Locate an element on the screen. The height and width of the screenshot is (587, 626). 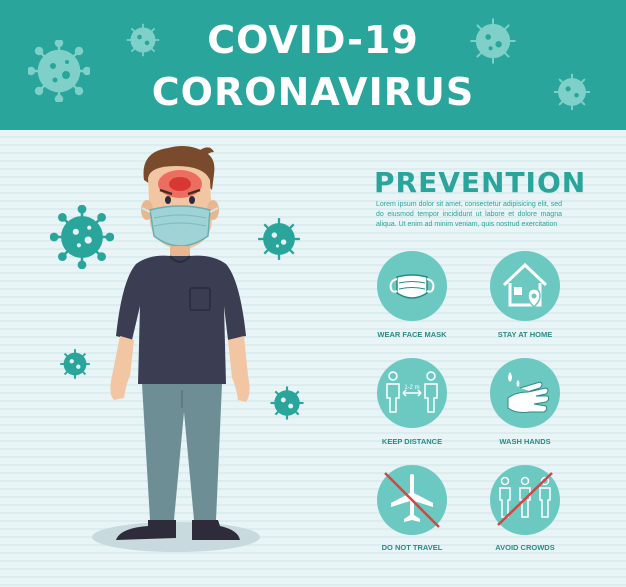
tip-label: WASH HANDS is located at coordinates (525, 441).